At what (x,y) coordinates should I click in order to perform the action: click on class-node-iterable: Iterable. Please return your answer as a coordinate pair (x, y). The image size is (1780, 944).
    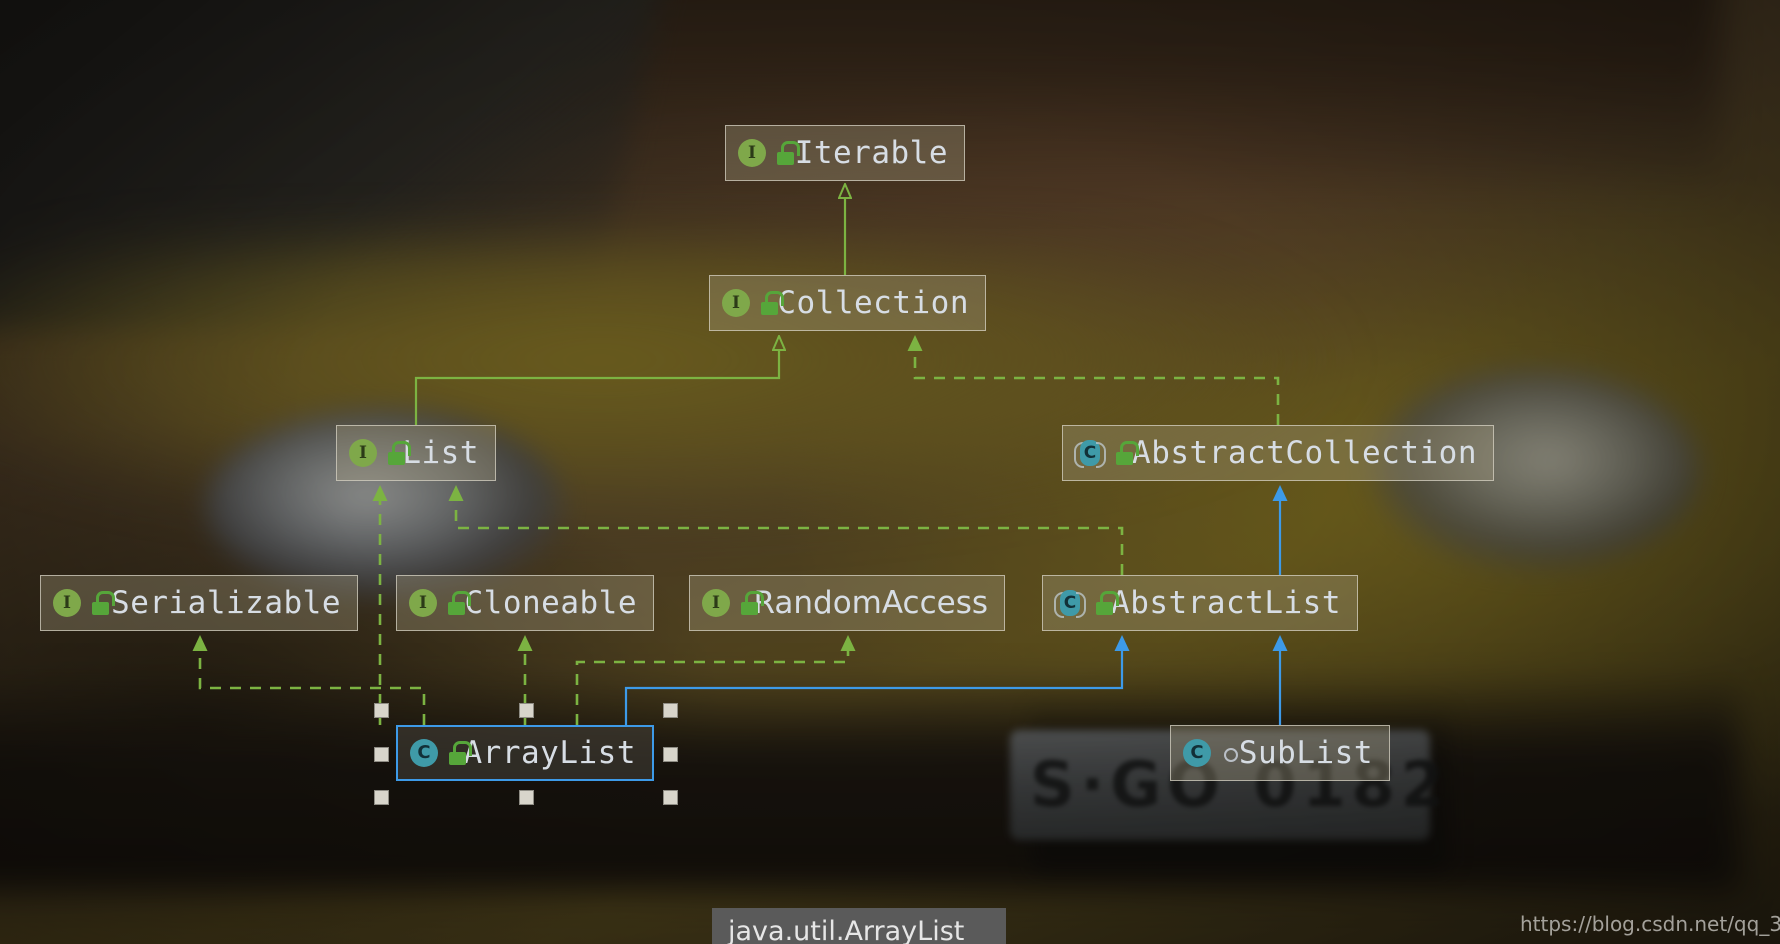
    Looking at the image, I should click on (845, 153).